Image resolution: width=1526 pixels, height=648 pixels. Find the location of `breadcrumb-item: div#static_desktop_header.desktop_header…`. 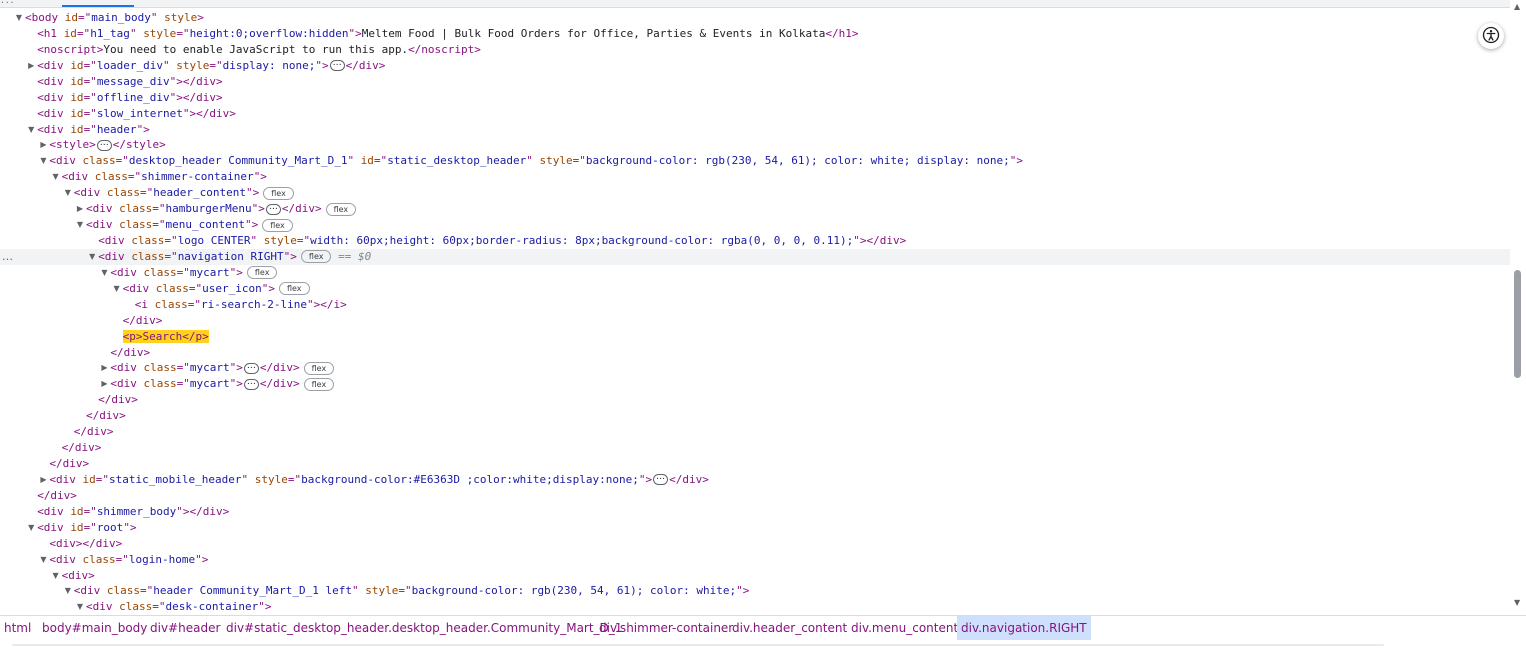

breadcrumb-item: div#static_desktop_header.desktop_header… is located at coordinates (424, 628).